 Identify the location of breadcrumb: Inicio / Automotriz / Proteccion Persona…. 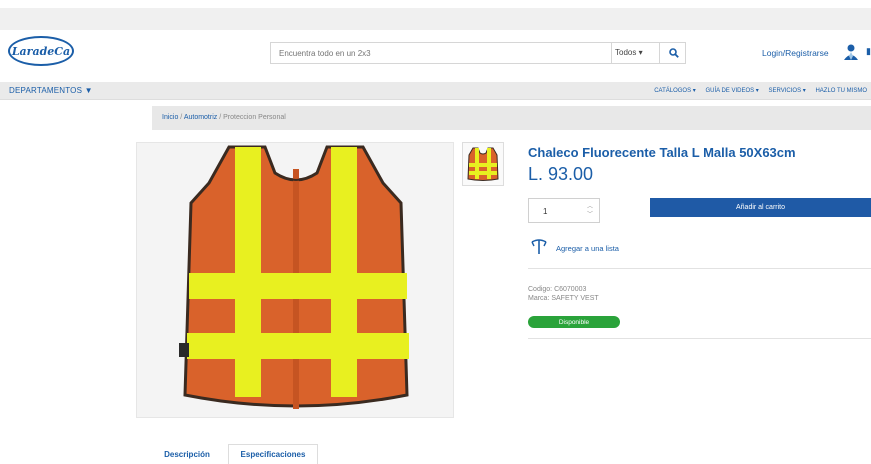
(511, 118).